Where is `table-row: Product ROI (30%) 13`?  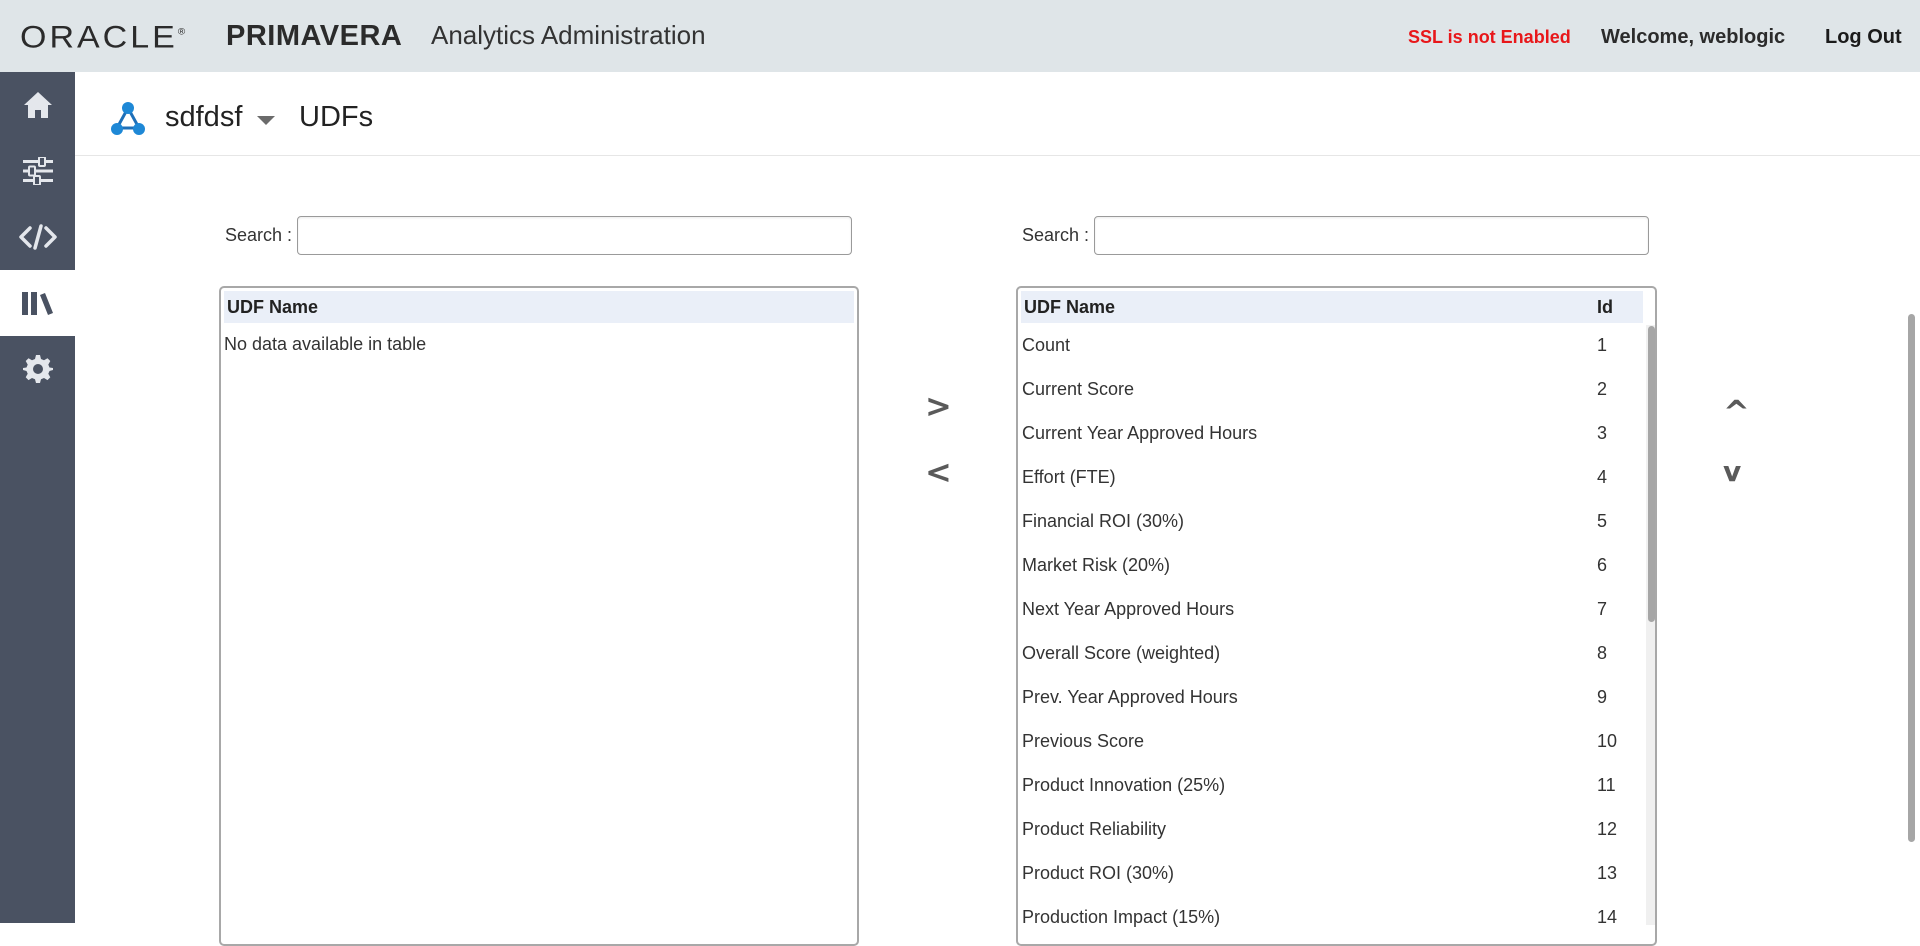 table-row: Product ROI (30%) 13 is located at coordinates (1332, 875).